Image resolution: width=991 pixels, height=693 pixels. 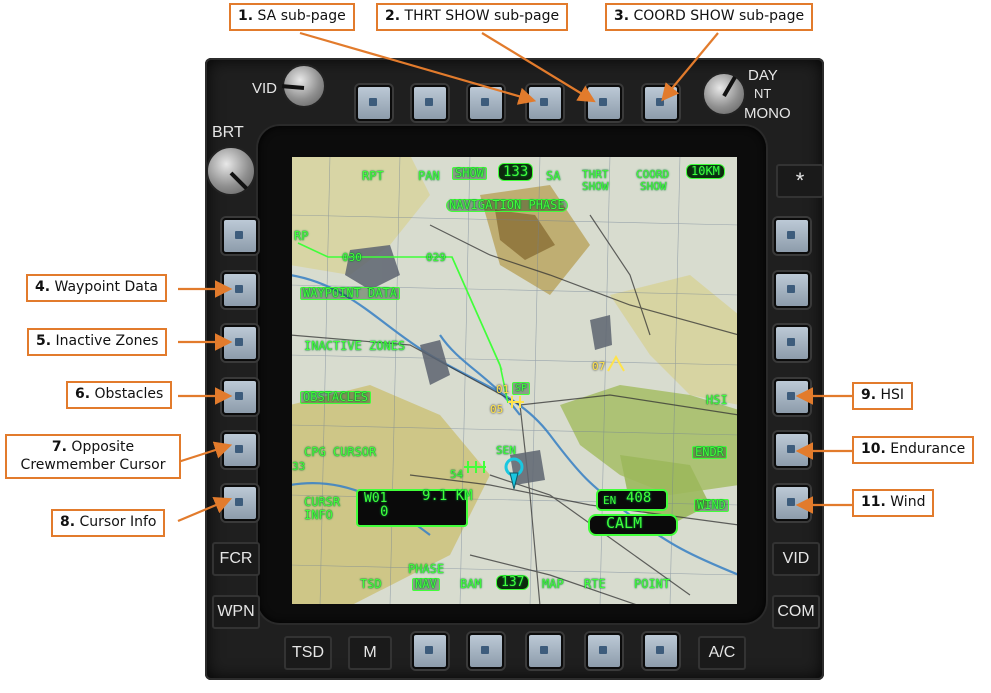 I want to click on tsd-button: TSD, so click(x=308, y=653).